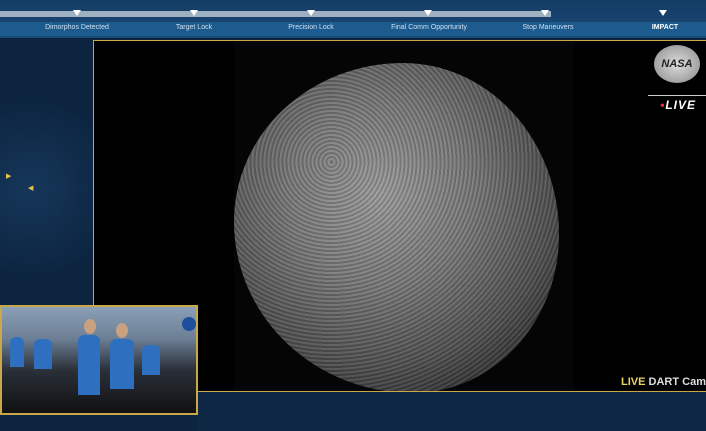 The height and width of the screenshot is (431, 706). Describe the element at coordinates (275, 14) in the screenshot. I see `timeline-progress-bar` at that location.